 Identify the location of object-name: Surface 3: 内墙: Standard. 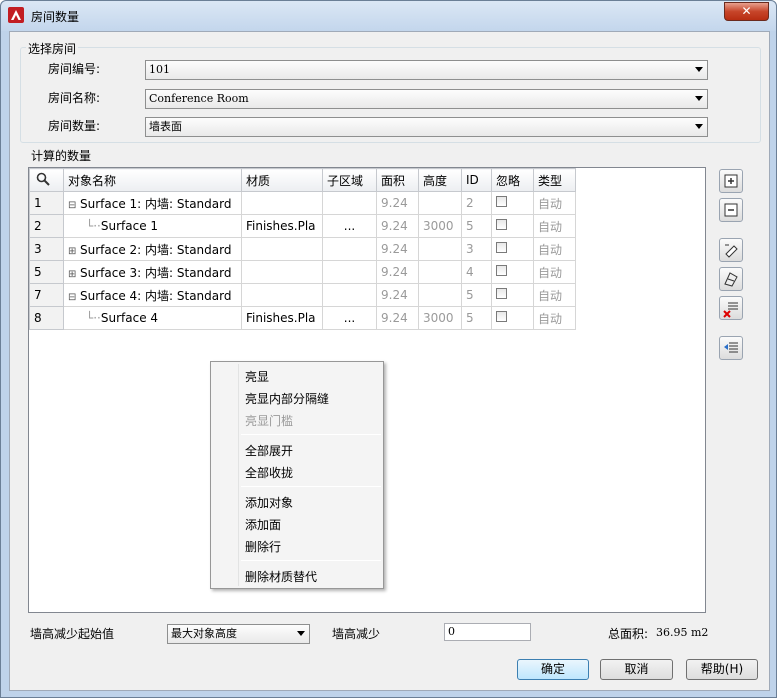
(156, 272).